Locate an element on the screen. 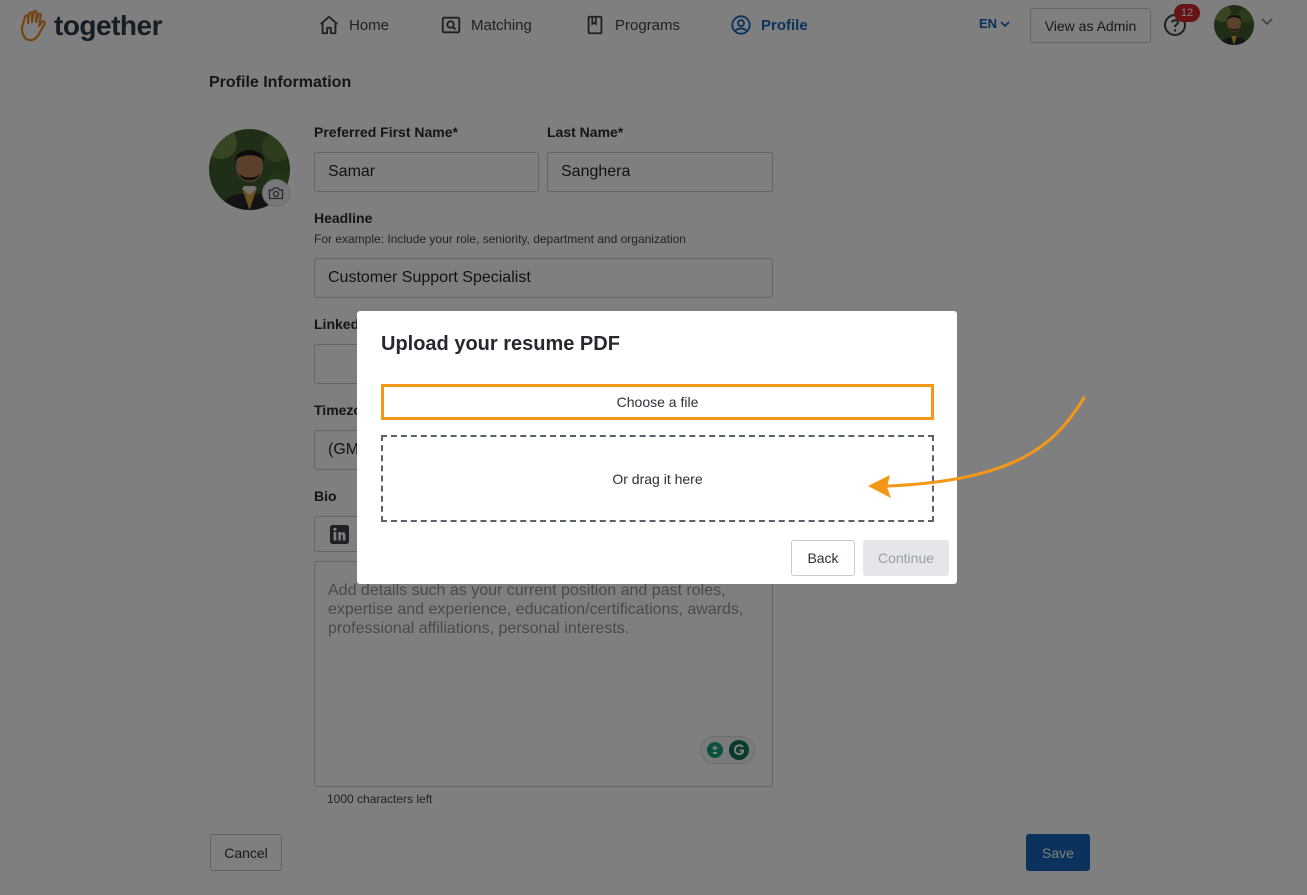  file-dropzone: Or drag it here is located at coordinates (657, 478).